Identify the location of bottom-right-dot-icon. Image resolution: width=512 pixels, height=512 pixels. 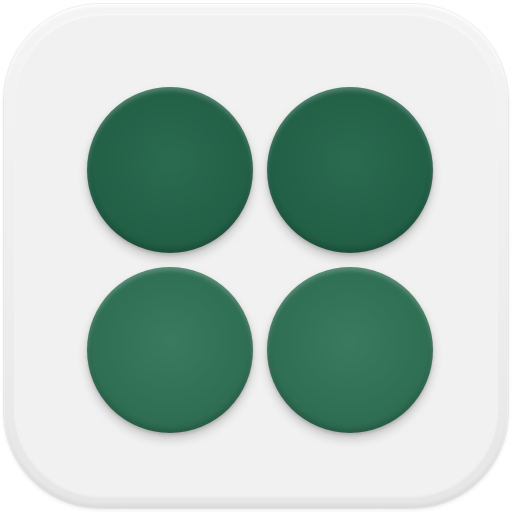
(350, 350).